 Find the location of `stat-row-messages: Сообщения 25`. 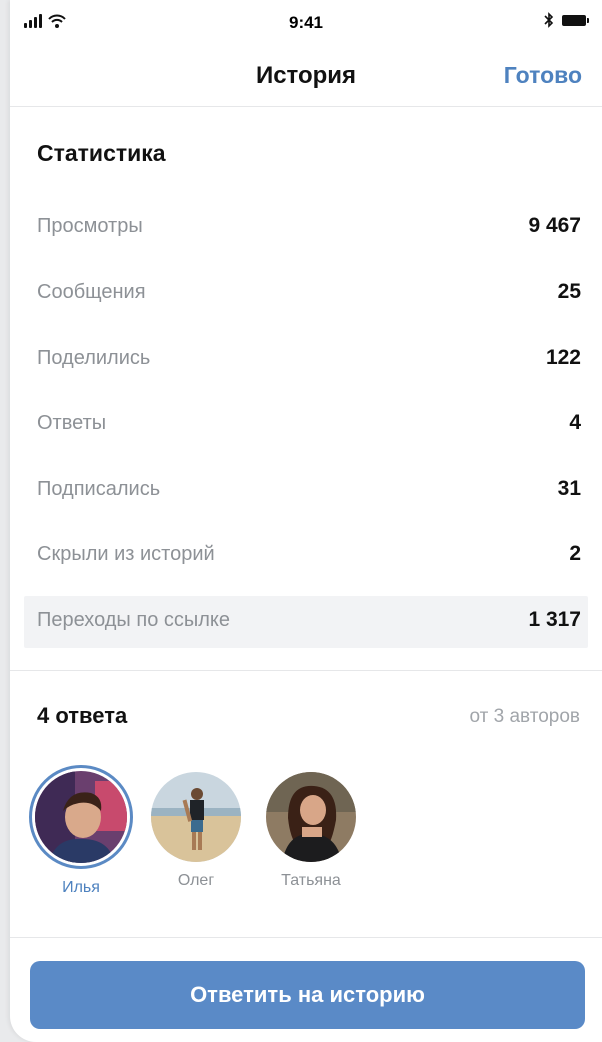

stat-row-messages: Сообщения 25 is located at coordinates (306, 294).